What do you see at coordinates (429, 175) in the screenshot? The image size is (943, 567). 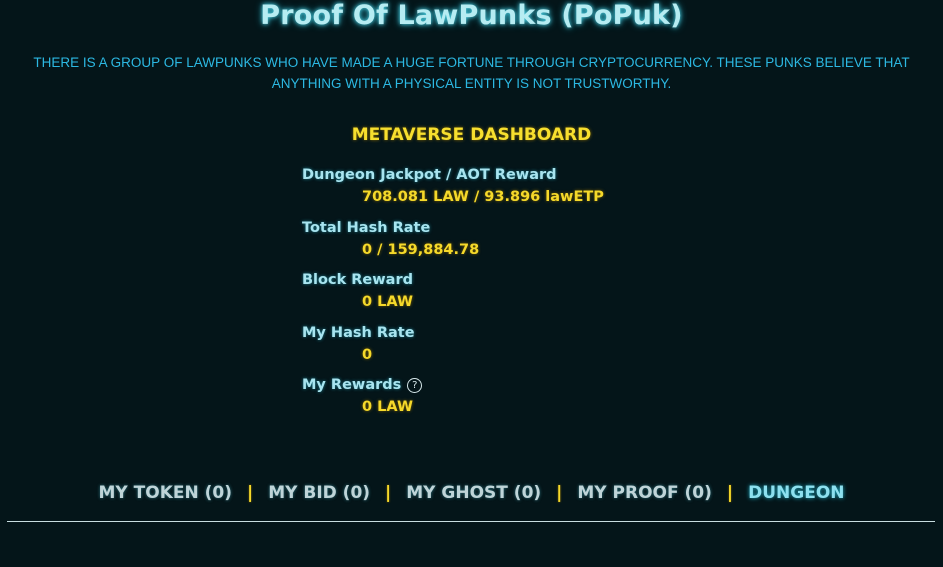 I see `stat-label: Dungeon Jackpot / AOT Reward` at bounding box center [429, 175].